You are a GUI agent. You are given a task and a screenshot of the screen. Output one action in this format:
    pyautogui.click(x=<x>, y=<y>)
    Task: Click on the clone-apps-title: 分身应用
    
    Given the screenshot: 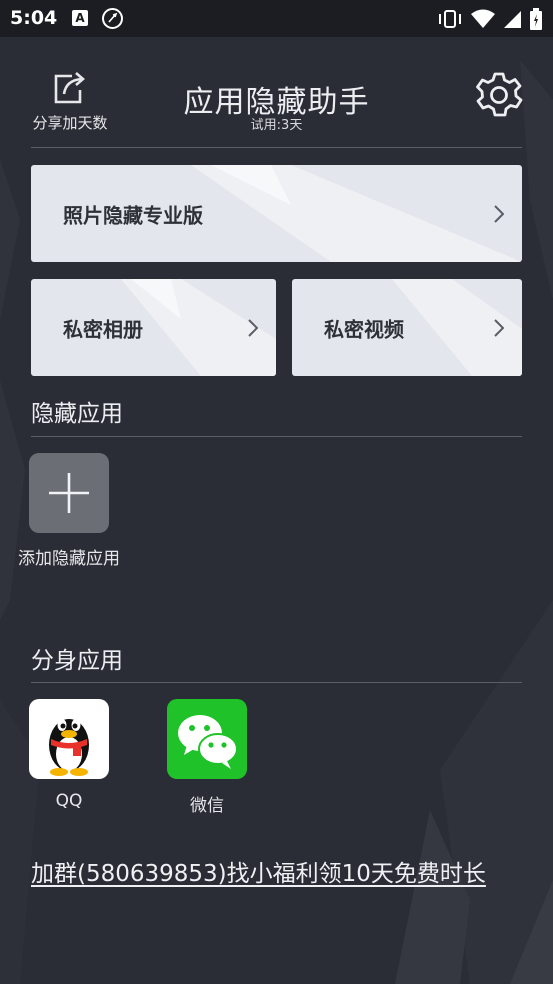 What is the action you would take?
    pyautogui.click(x=77, y=661)
    